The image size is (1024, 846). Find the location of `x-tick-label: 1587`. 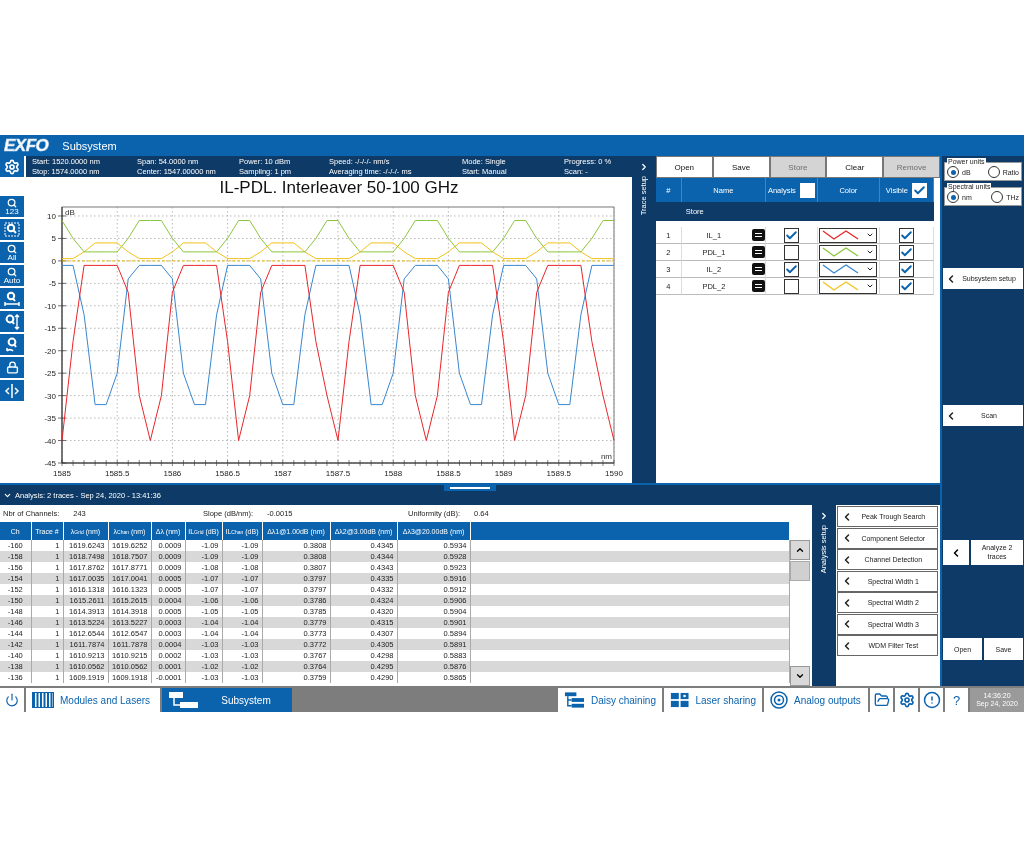

x-tick-label: 1587 is located at coordinates (282, 473).